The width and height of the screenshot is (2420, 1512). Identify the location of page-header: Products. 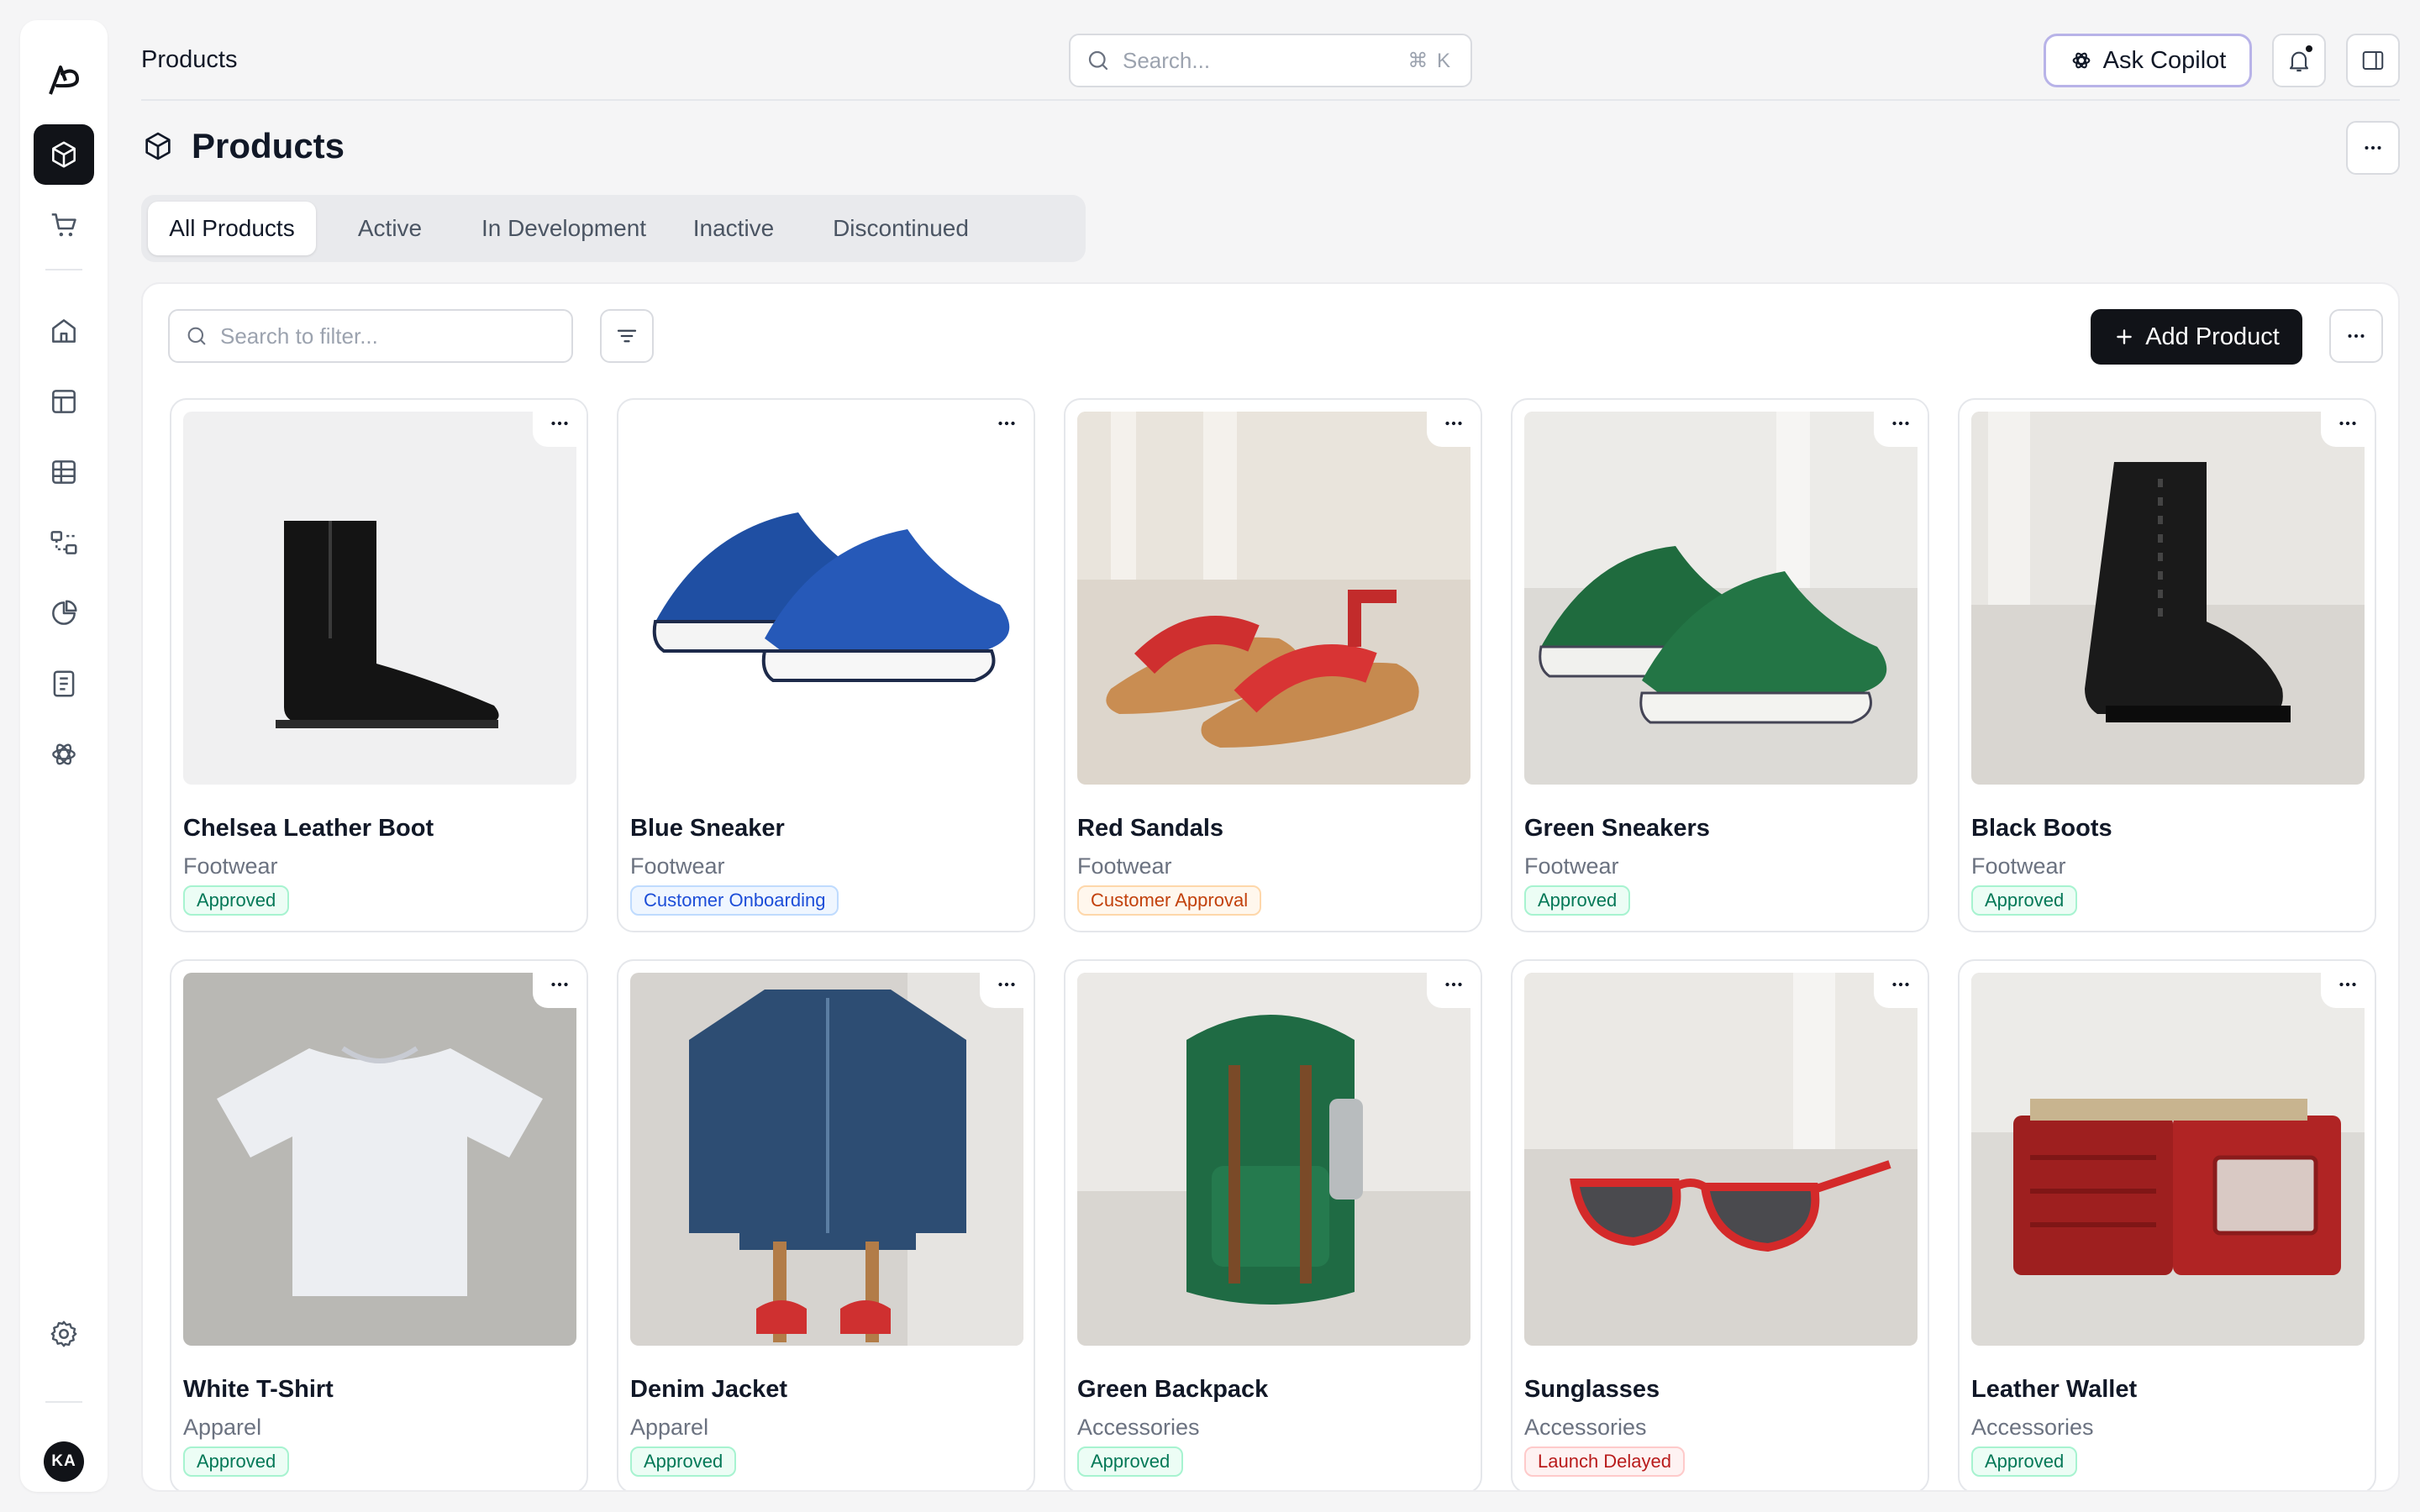
(243, 146).